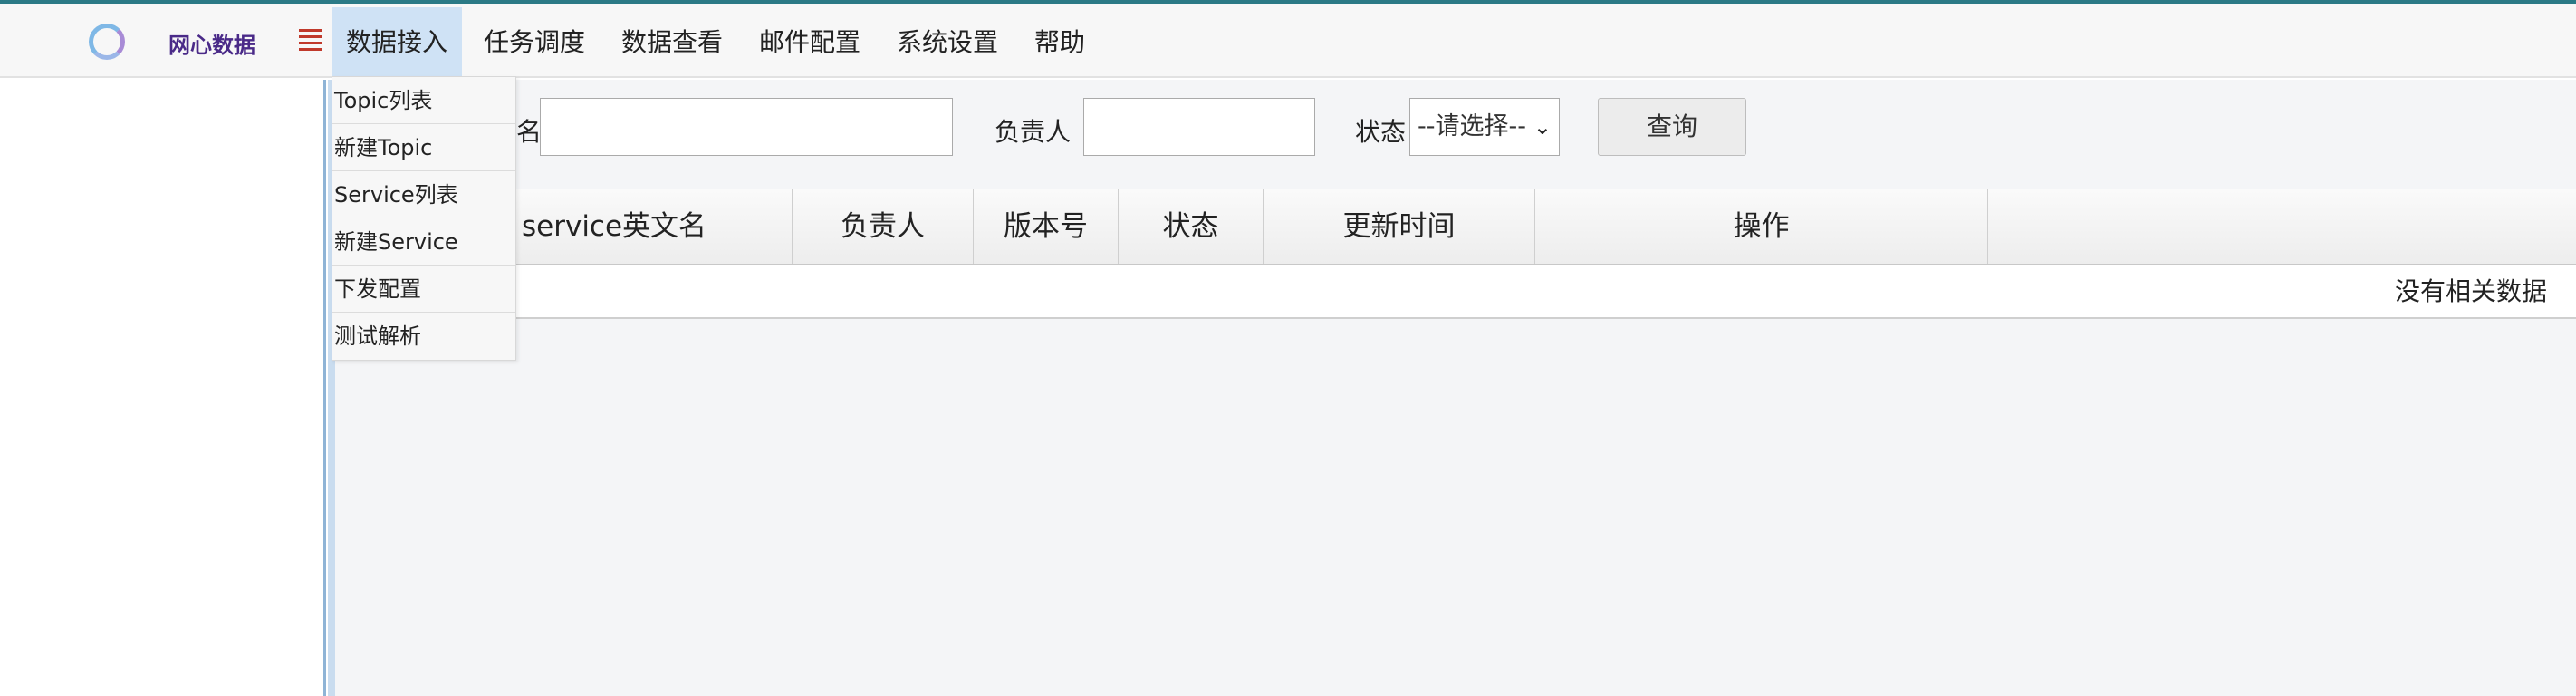  What do you see at coordinates (423, 289) in the screenshot?
I see `menu-item-deploy-config: 下发配置` at bounding box center [423, 289].